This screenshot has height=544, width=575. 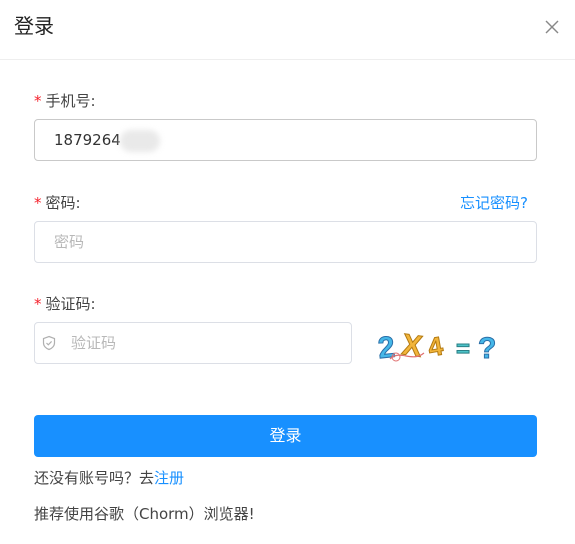 I want to click on captcha-label: * 验证码:, so click(x=65, y=304).